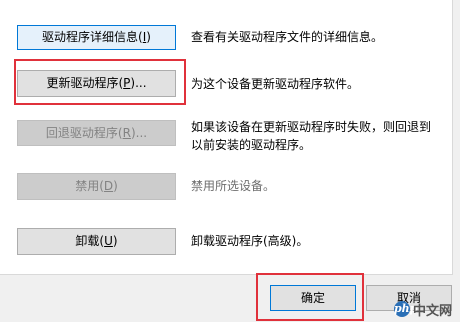  I want to click on uninstall-driver-button-label: 卸载(, so click(90, 241).